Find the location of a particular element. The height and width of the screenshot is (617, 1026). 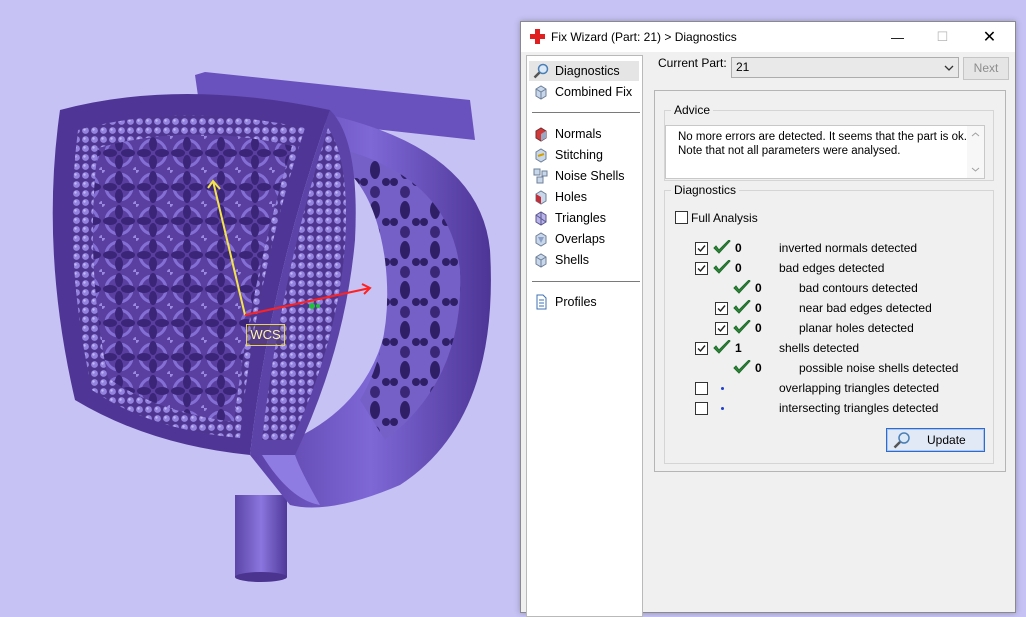

diagnostic-label: overlapping triangles detected is located at coordinates (859, 388).